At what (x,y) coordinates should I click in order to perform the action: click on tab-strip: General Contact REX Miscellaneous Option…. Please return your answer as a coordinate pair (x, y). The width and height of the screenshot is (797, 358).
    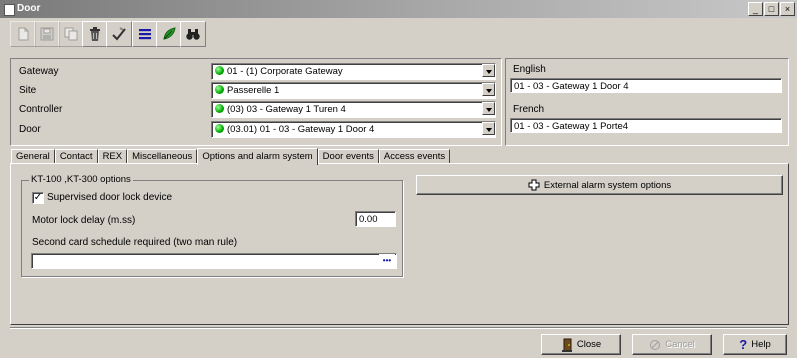
    Looking at the image, I should click on (231, 156).